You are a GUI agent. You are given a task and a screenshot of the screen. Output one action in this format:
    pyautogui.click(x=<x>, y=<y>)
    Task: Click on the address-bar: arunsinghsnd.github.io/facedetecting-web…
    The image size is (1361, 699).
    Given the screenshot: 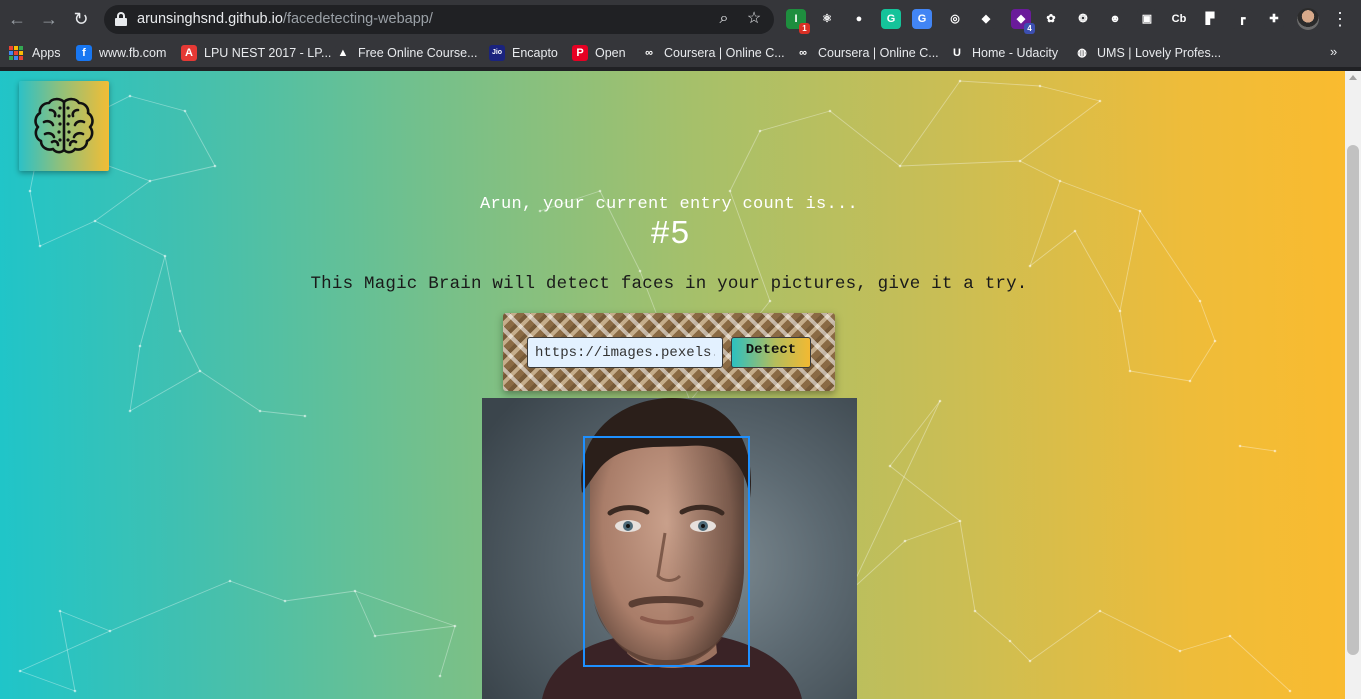 What is the action you would take?
    pyautogui.click(x=439, y=19)
    